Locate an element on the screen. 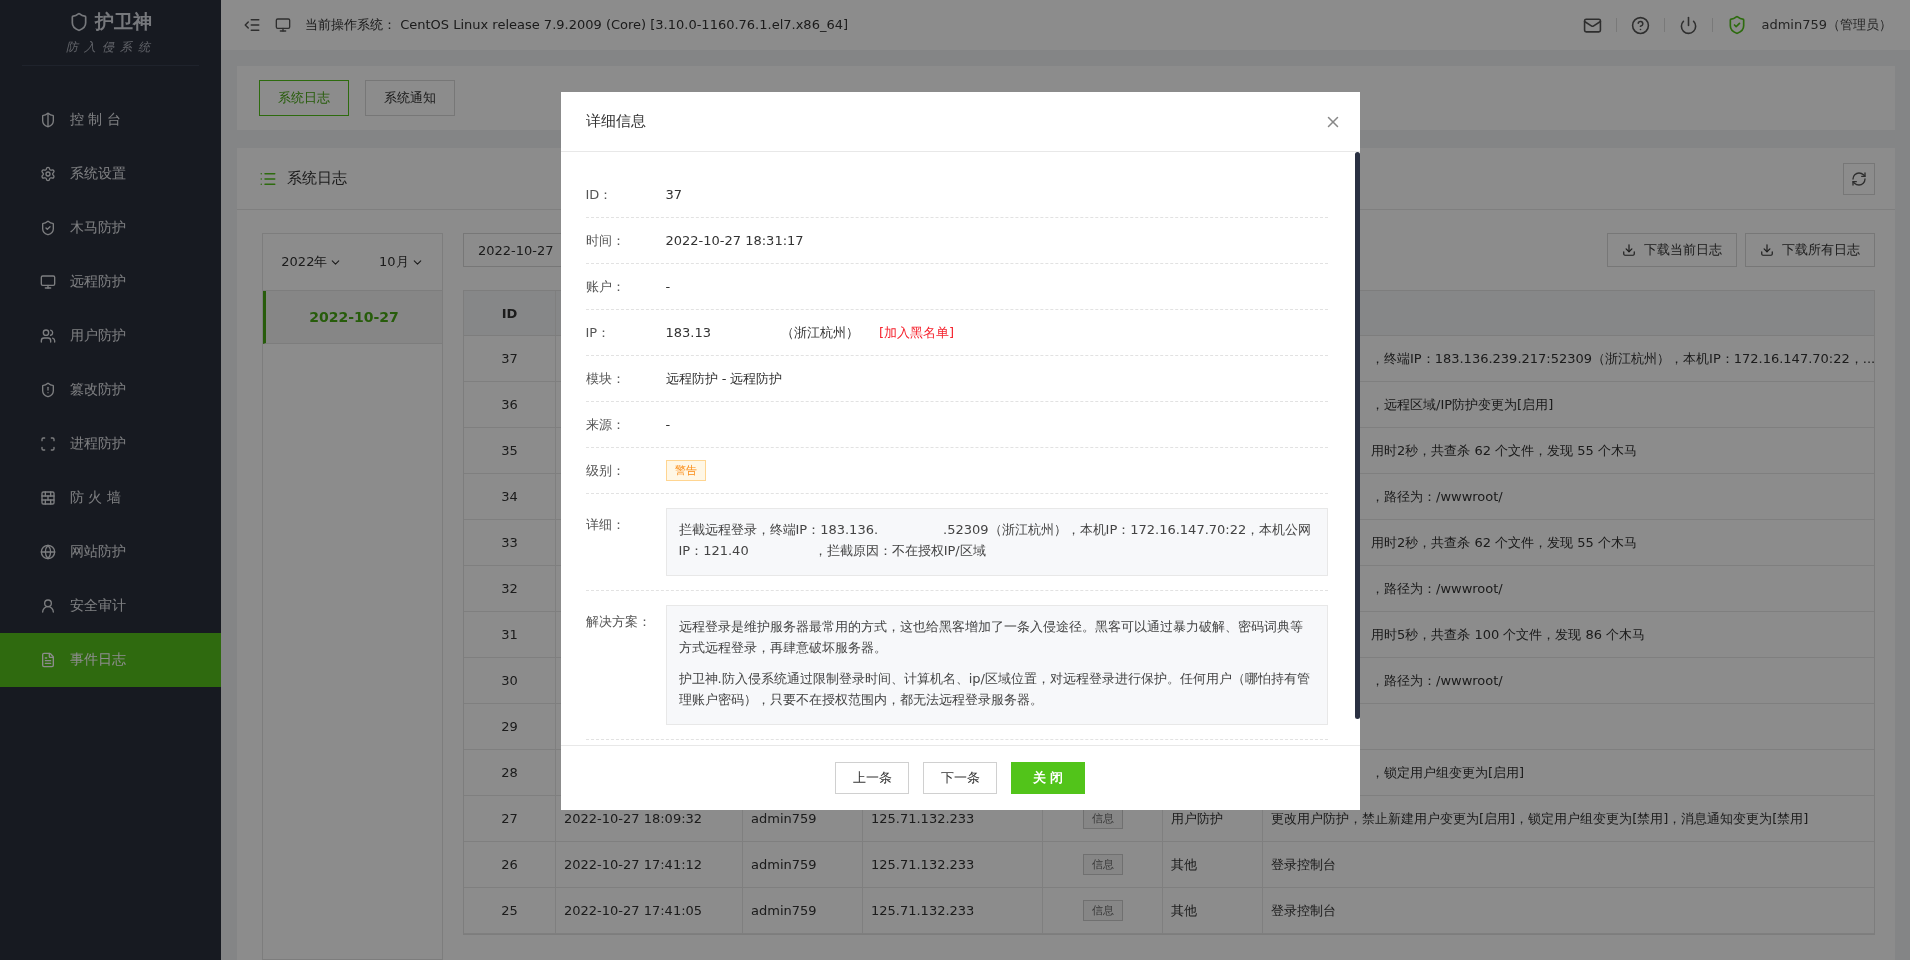 This screenshot has width=1910, height=960. shield-alert-icon is located at coordinates (48, 390).